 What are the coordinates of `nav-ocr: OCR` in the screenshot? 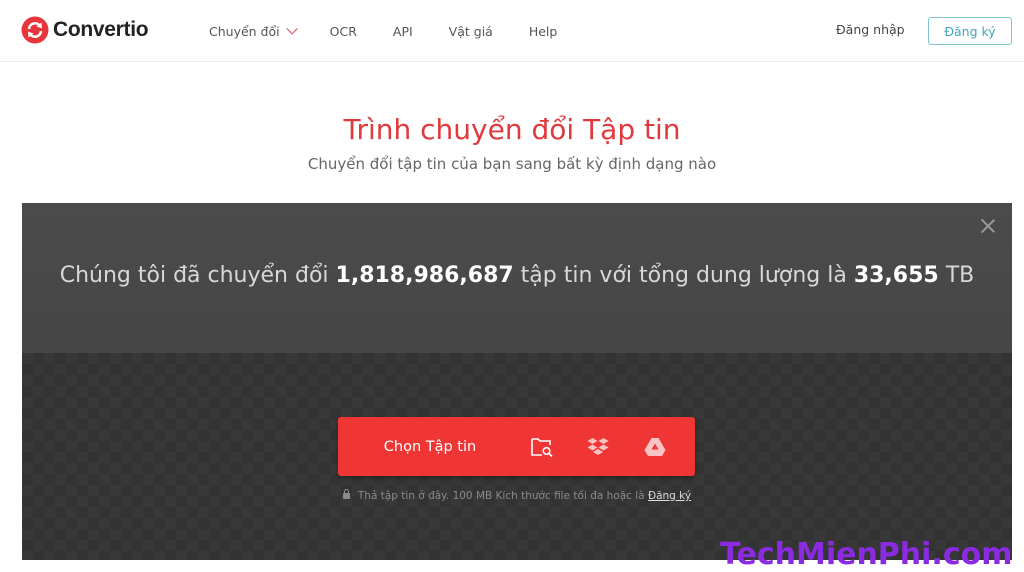 It's located at (343, 31).